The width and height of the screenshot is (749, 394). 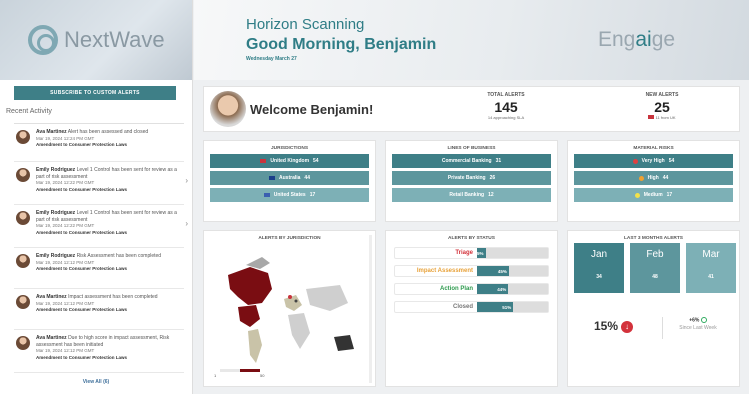 I want to click on pill-label: United States, so click(x=289, y=195).